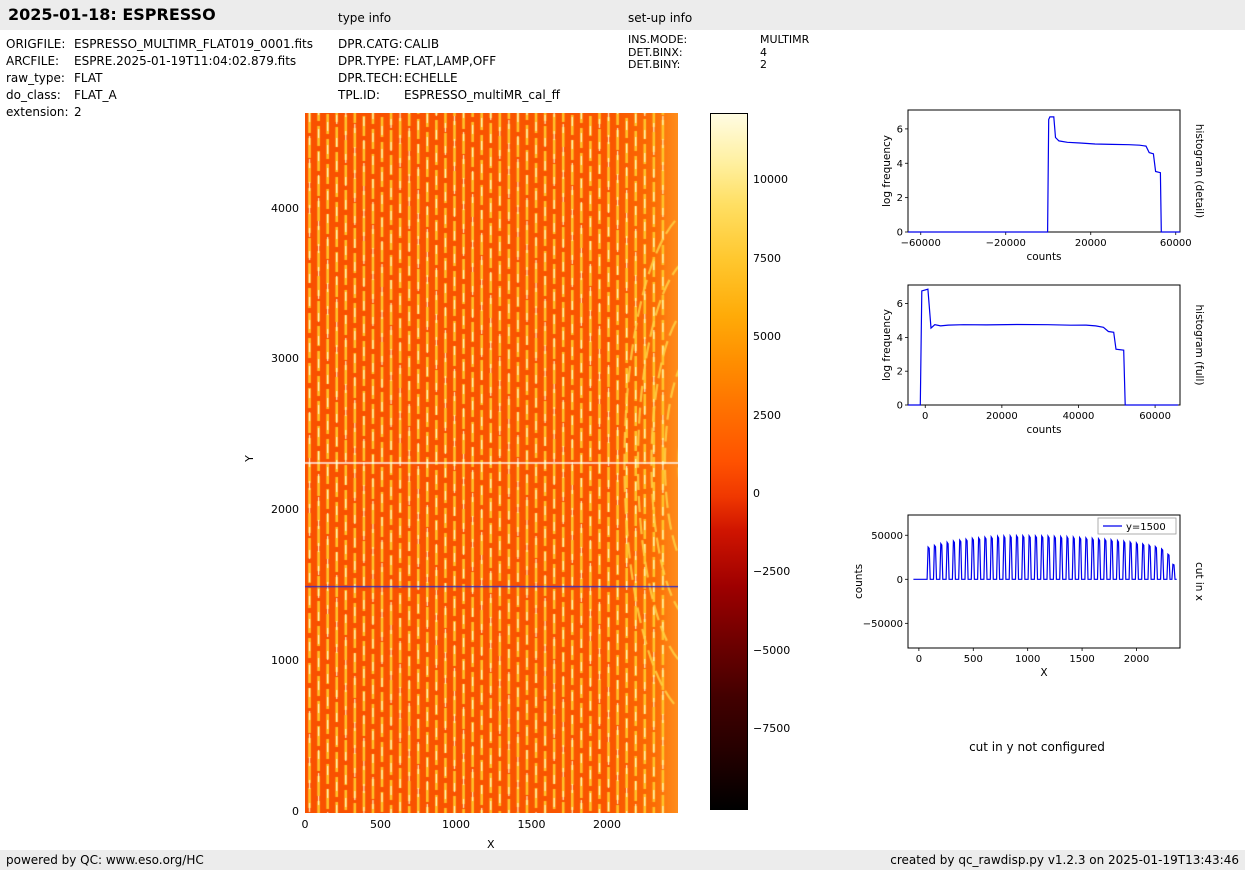  What do you see at coordinates (719, 52) in the screenshot?
I see `setup-info-block: INS.MODE: MULTIMR DET.BINX: 4 DET.BINY: 2` at bounding box center [719, 52].